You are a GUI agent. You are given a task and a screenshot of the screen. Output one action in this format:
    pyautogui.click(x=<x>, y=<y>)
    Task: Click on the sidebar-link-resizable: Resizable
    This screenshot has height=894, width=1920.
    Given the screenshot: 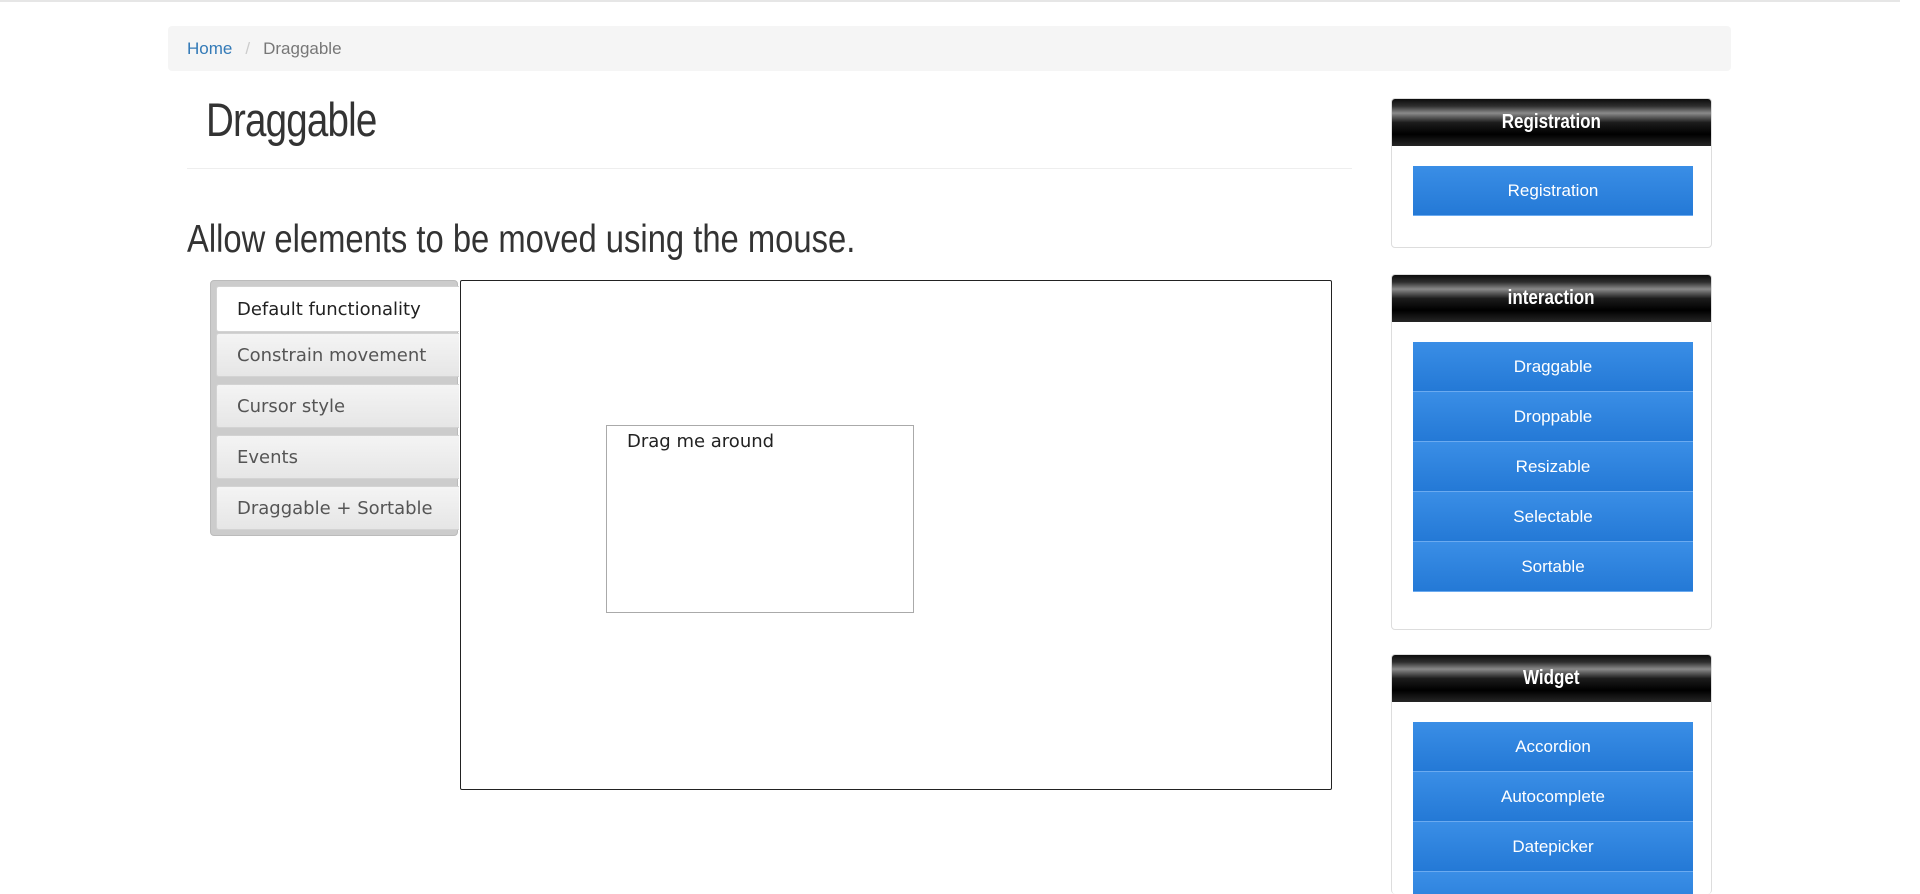 What is the action you would take?
    pyautogui.click(x=1553, y=467)
    